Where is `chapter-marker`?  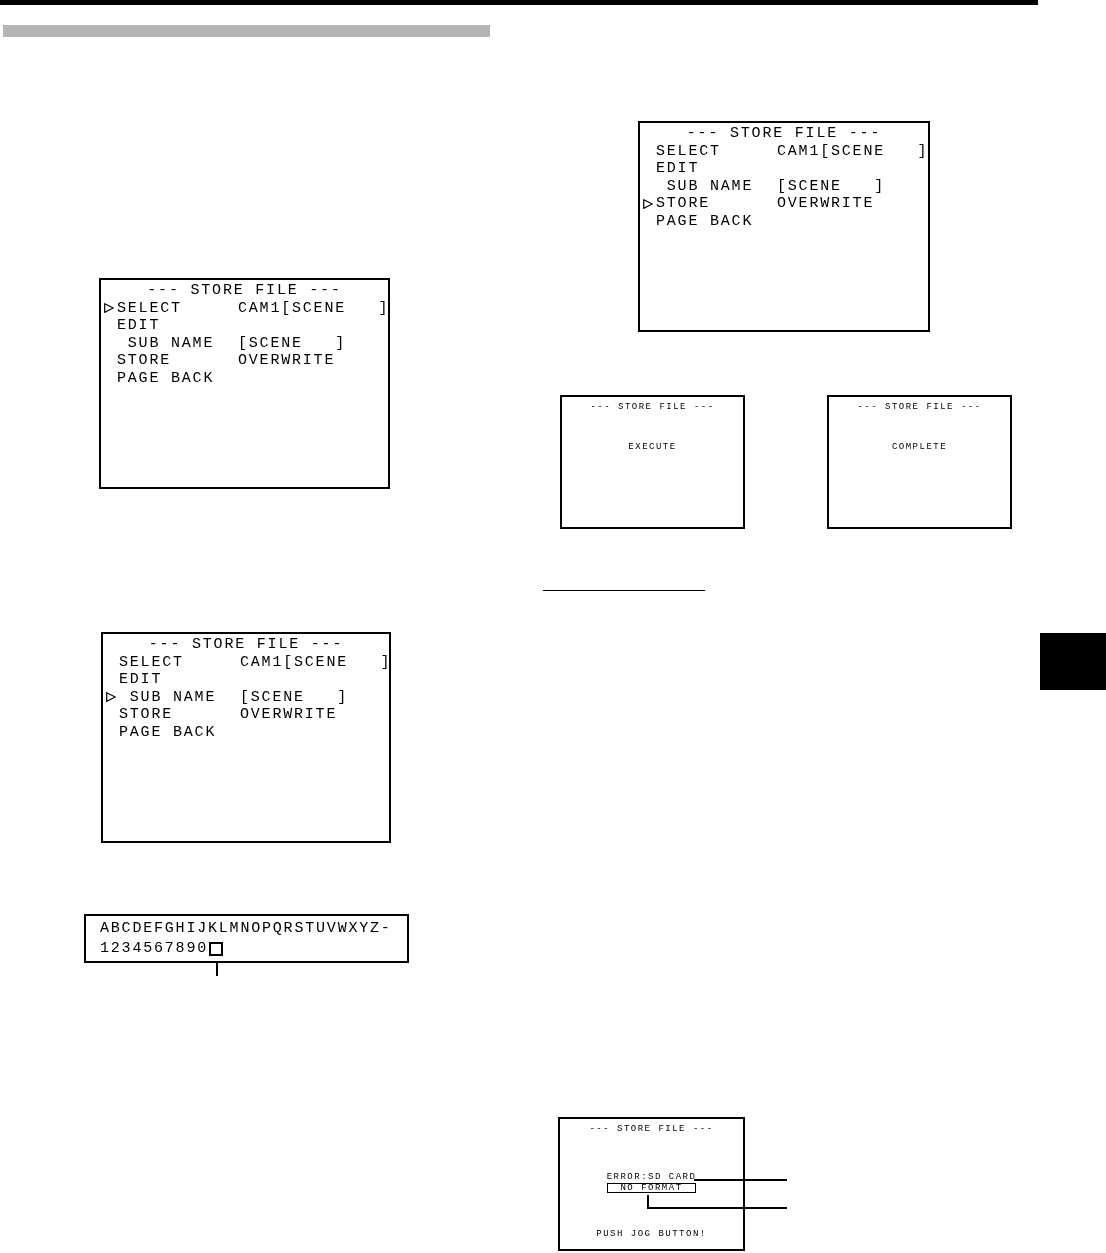 chapter-marker is located at coordinates (1073, 661).